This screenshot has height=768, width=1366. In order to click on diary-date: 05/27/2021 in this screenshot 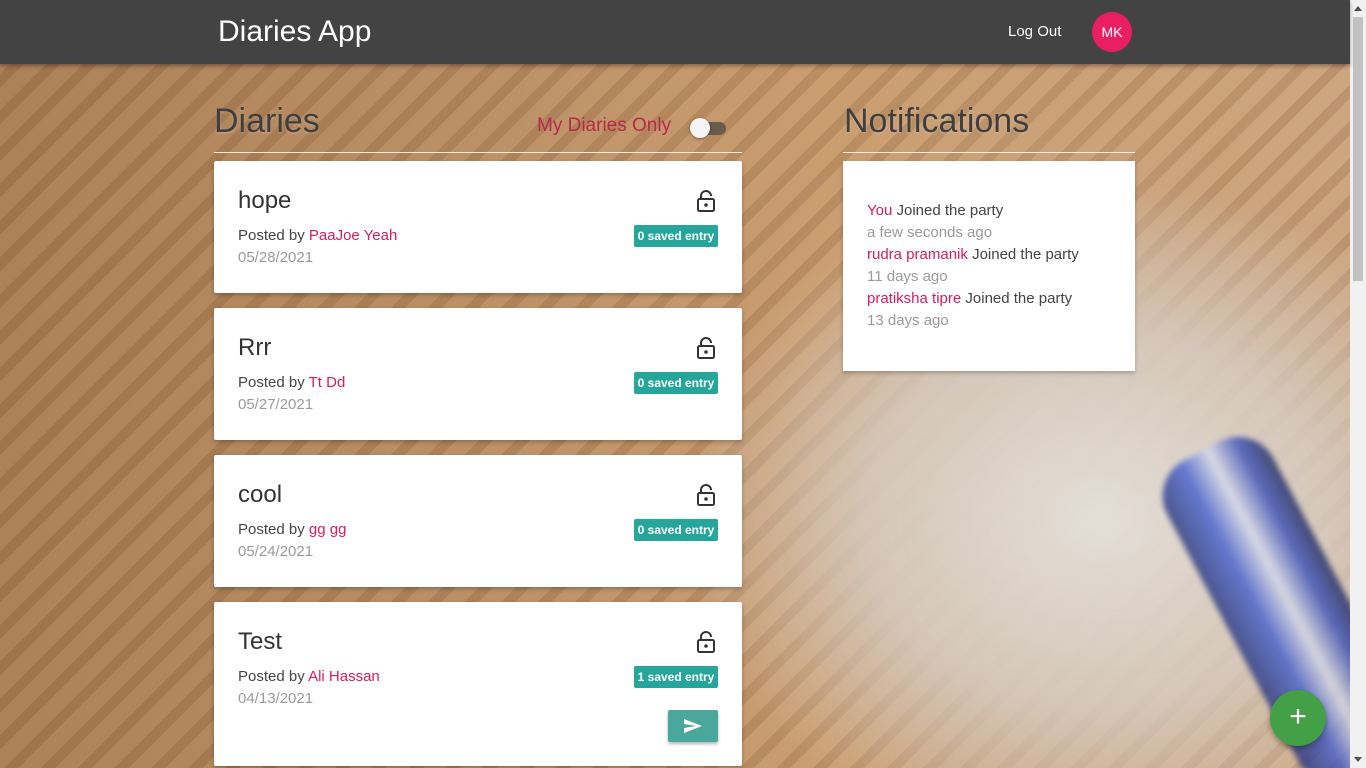, I will do `click(276, 404)`.